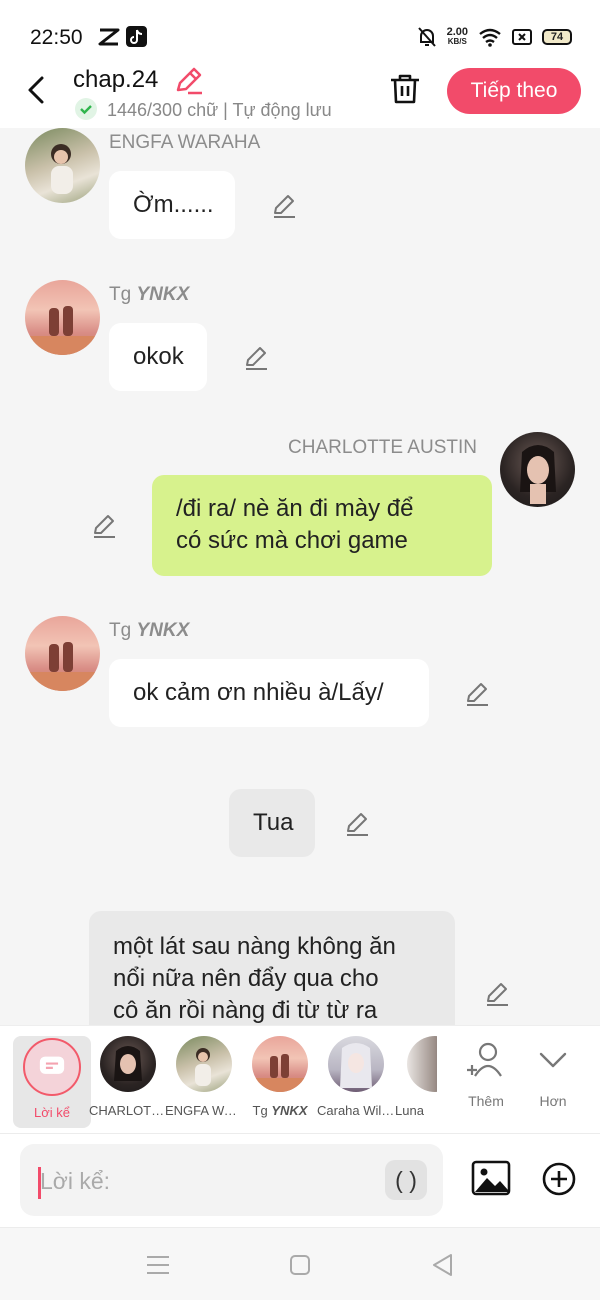  I want to click on message-line: một lát sau nàng không ăn, so click(254, 946).